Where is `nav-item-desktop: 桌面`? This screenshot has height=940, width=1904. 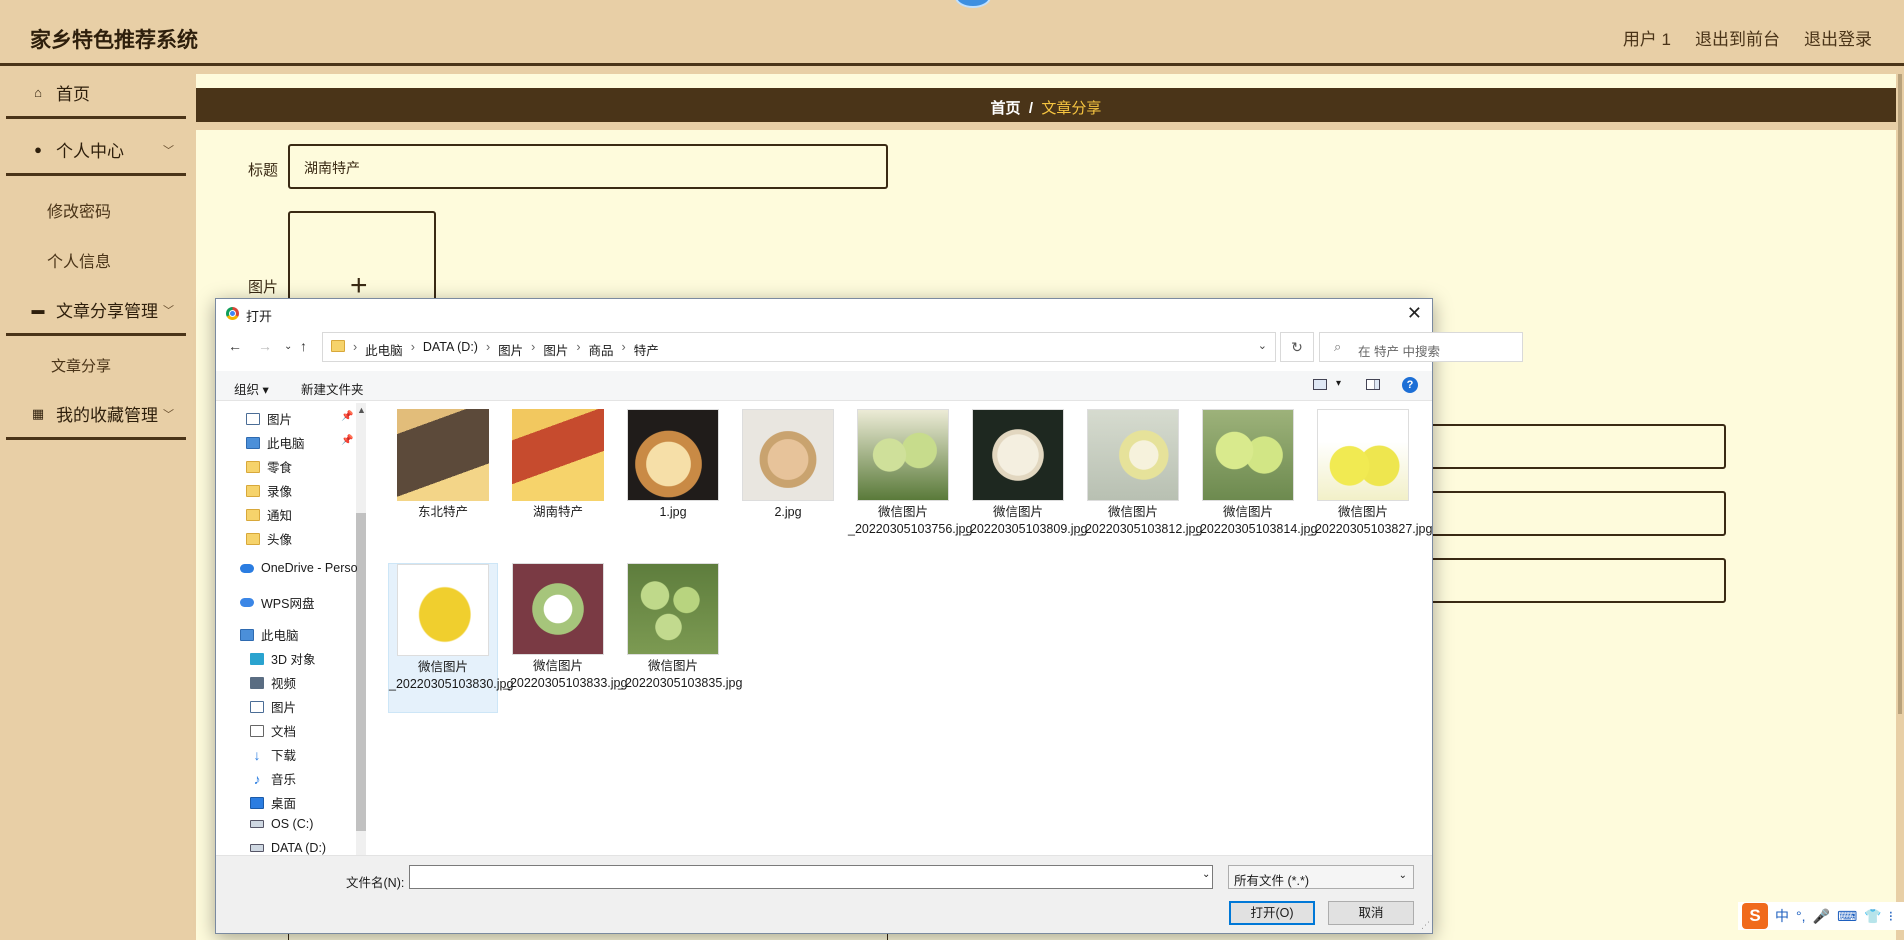
nav-item-desktop: 桌面 is located at coordinates (273, 802).